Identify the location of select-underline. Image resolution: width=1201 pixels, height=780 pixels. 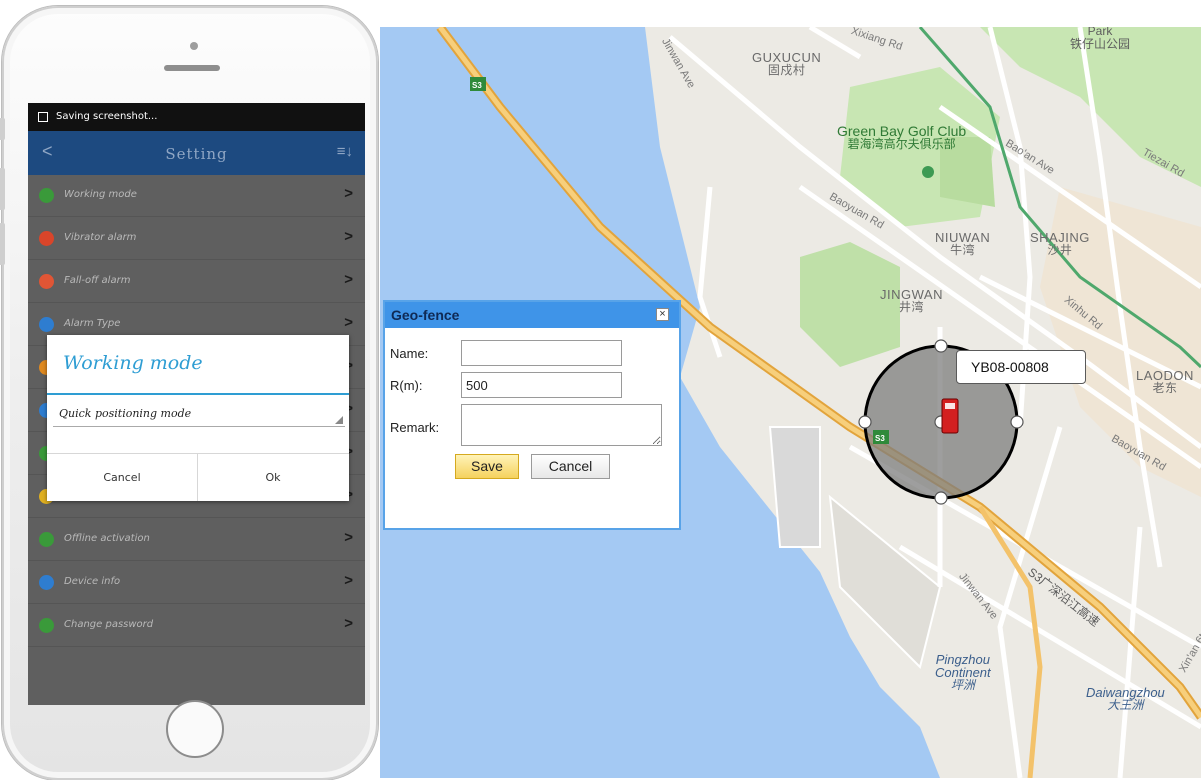
(199, 426).